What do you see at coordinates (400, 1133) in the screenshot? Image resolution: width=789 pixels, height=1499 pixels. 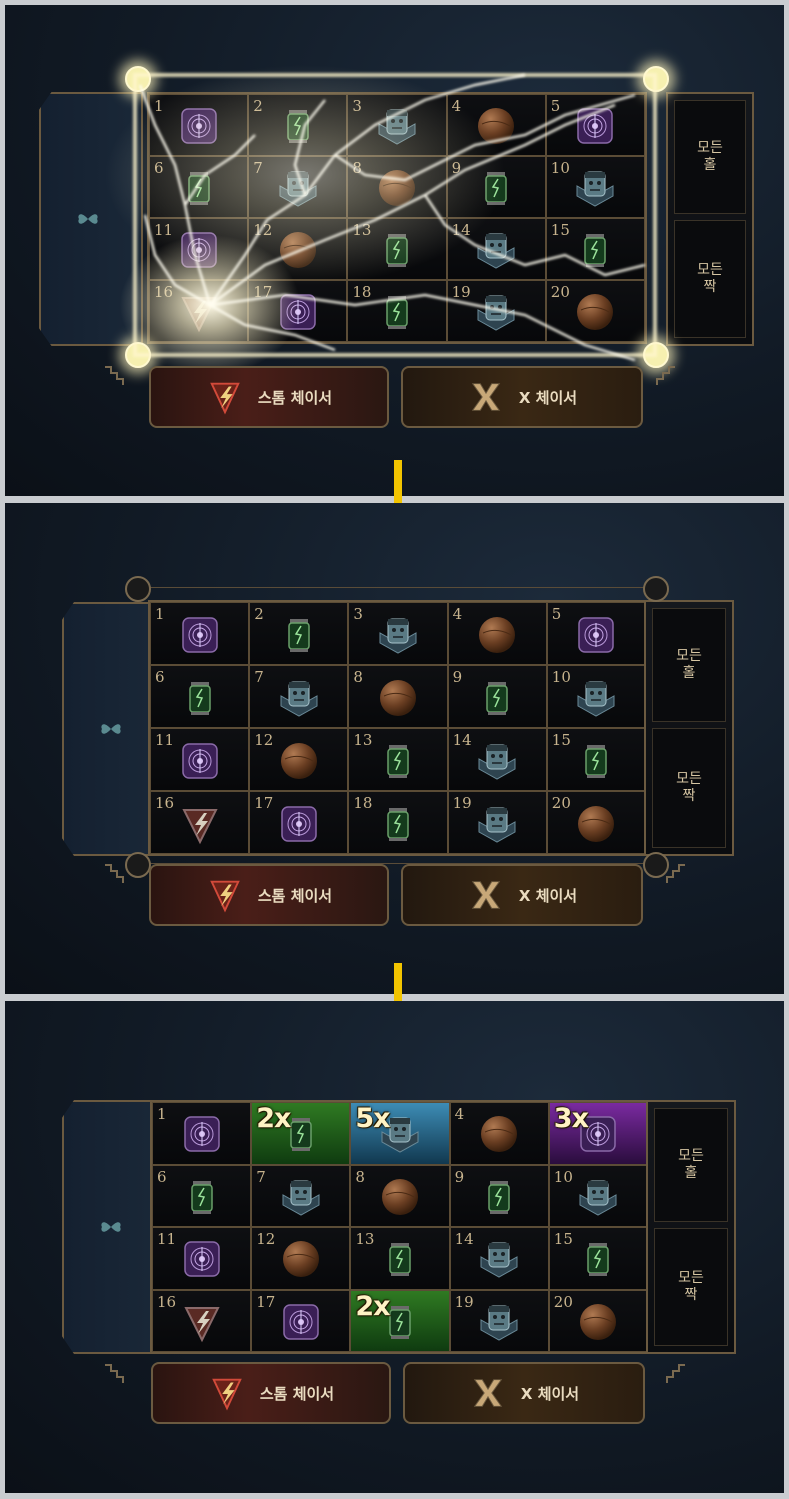 I see `grid-cell: 5x` at bounding box center [400, 1133].